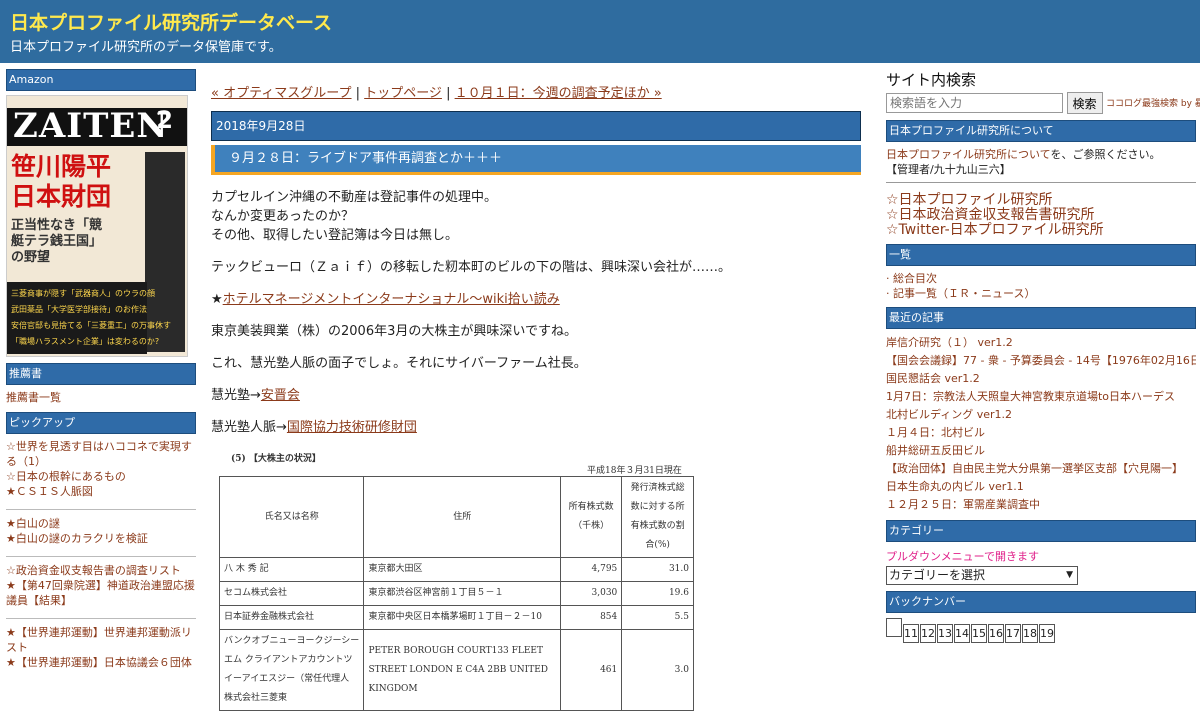  What do you see at coordinates (982, 575) in the screenshot?
I see `category-select: カテゴリーを選択 ▼` at bounding box center [982, 575].